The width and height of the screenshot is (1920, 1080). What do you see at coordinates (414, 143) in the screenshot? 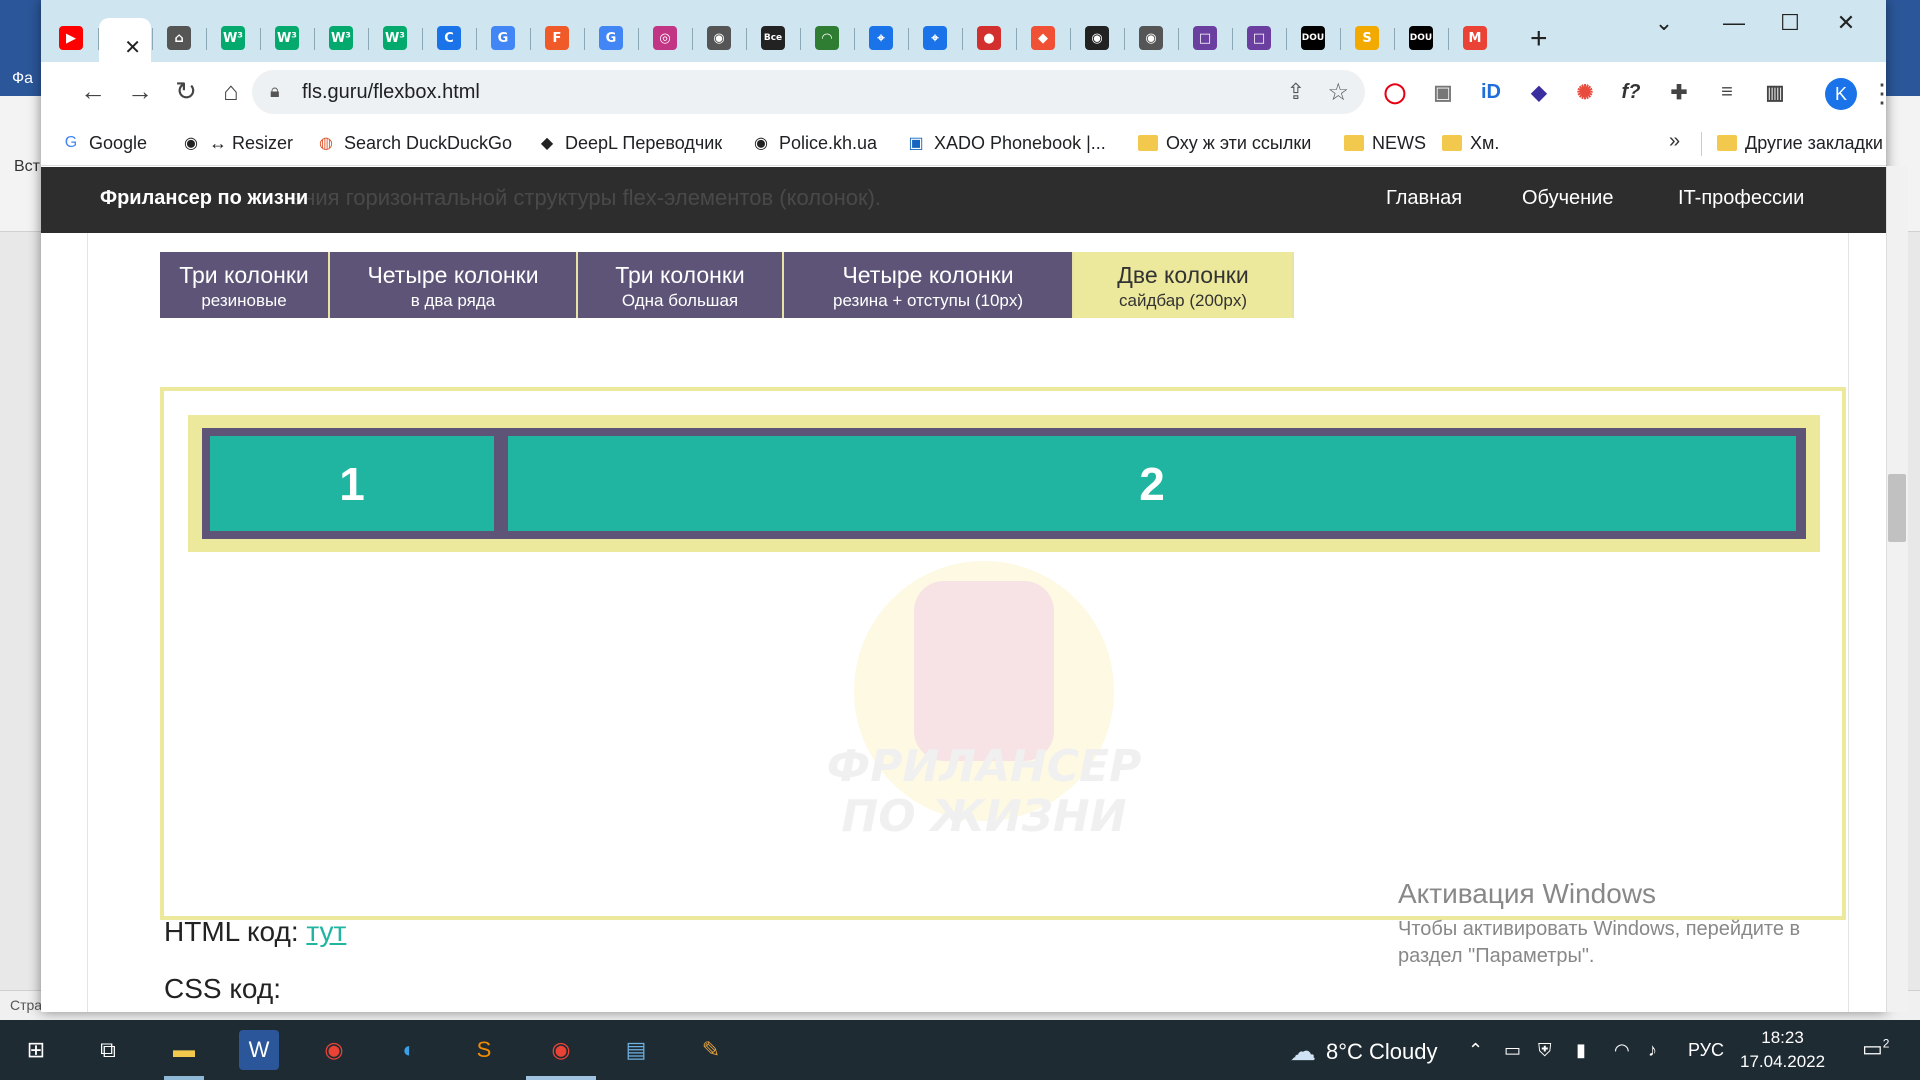
I see `bookmark-item: ◍ Search DuckDuckGo` at bounding box center [414, 143].